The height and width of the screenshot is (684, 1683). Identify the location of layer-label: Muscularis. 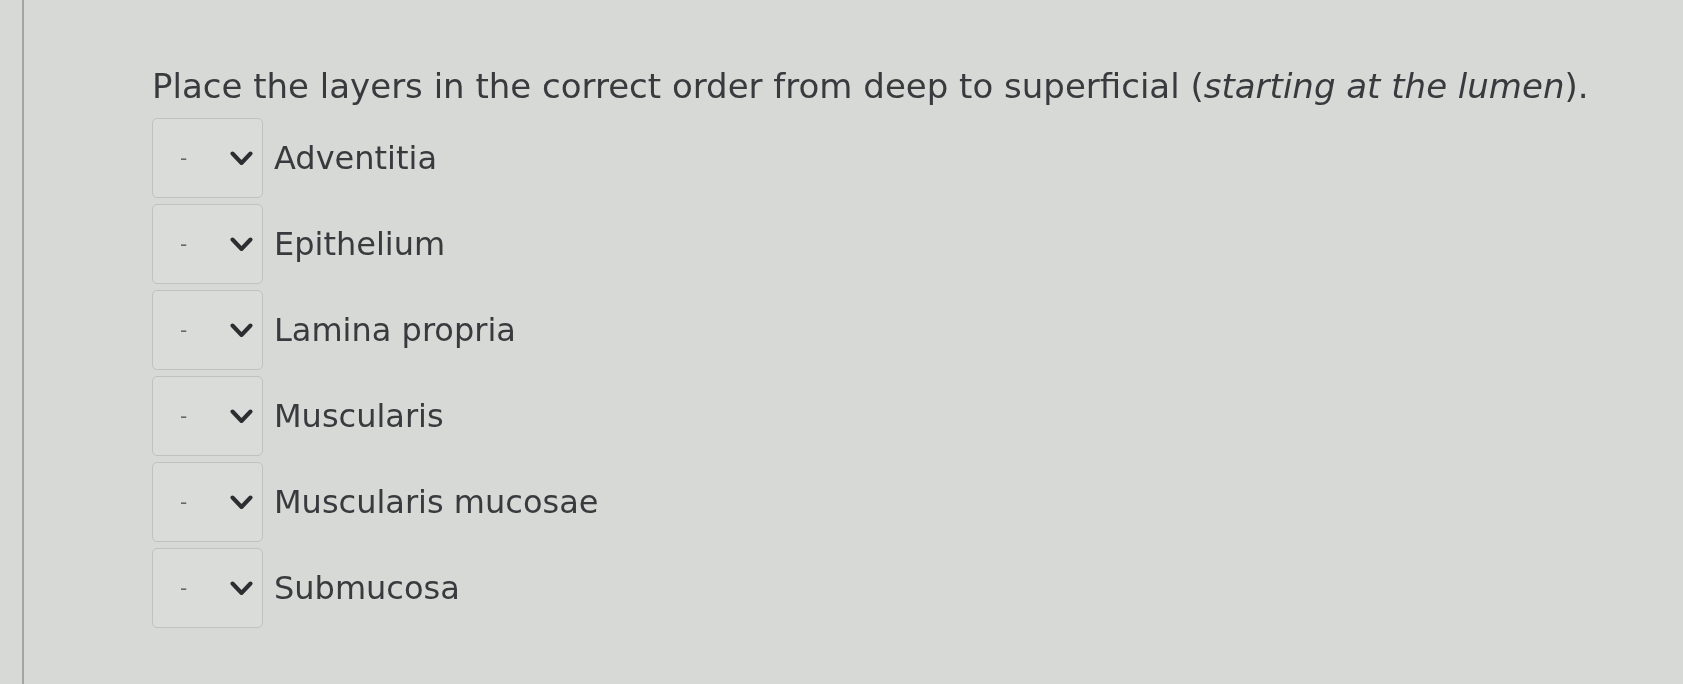
(359, 416).